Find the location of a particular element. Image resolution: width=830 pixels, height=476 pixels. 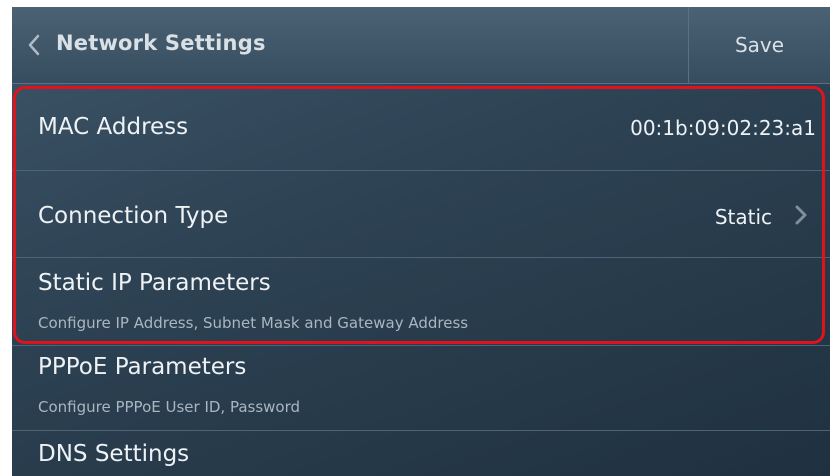

static-ip-label: Static IP Parameters is located at coordinates (154, 283).